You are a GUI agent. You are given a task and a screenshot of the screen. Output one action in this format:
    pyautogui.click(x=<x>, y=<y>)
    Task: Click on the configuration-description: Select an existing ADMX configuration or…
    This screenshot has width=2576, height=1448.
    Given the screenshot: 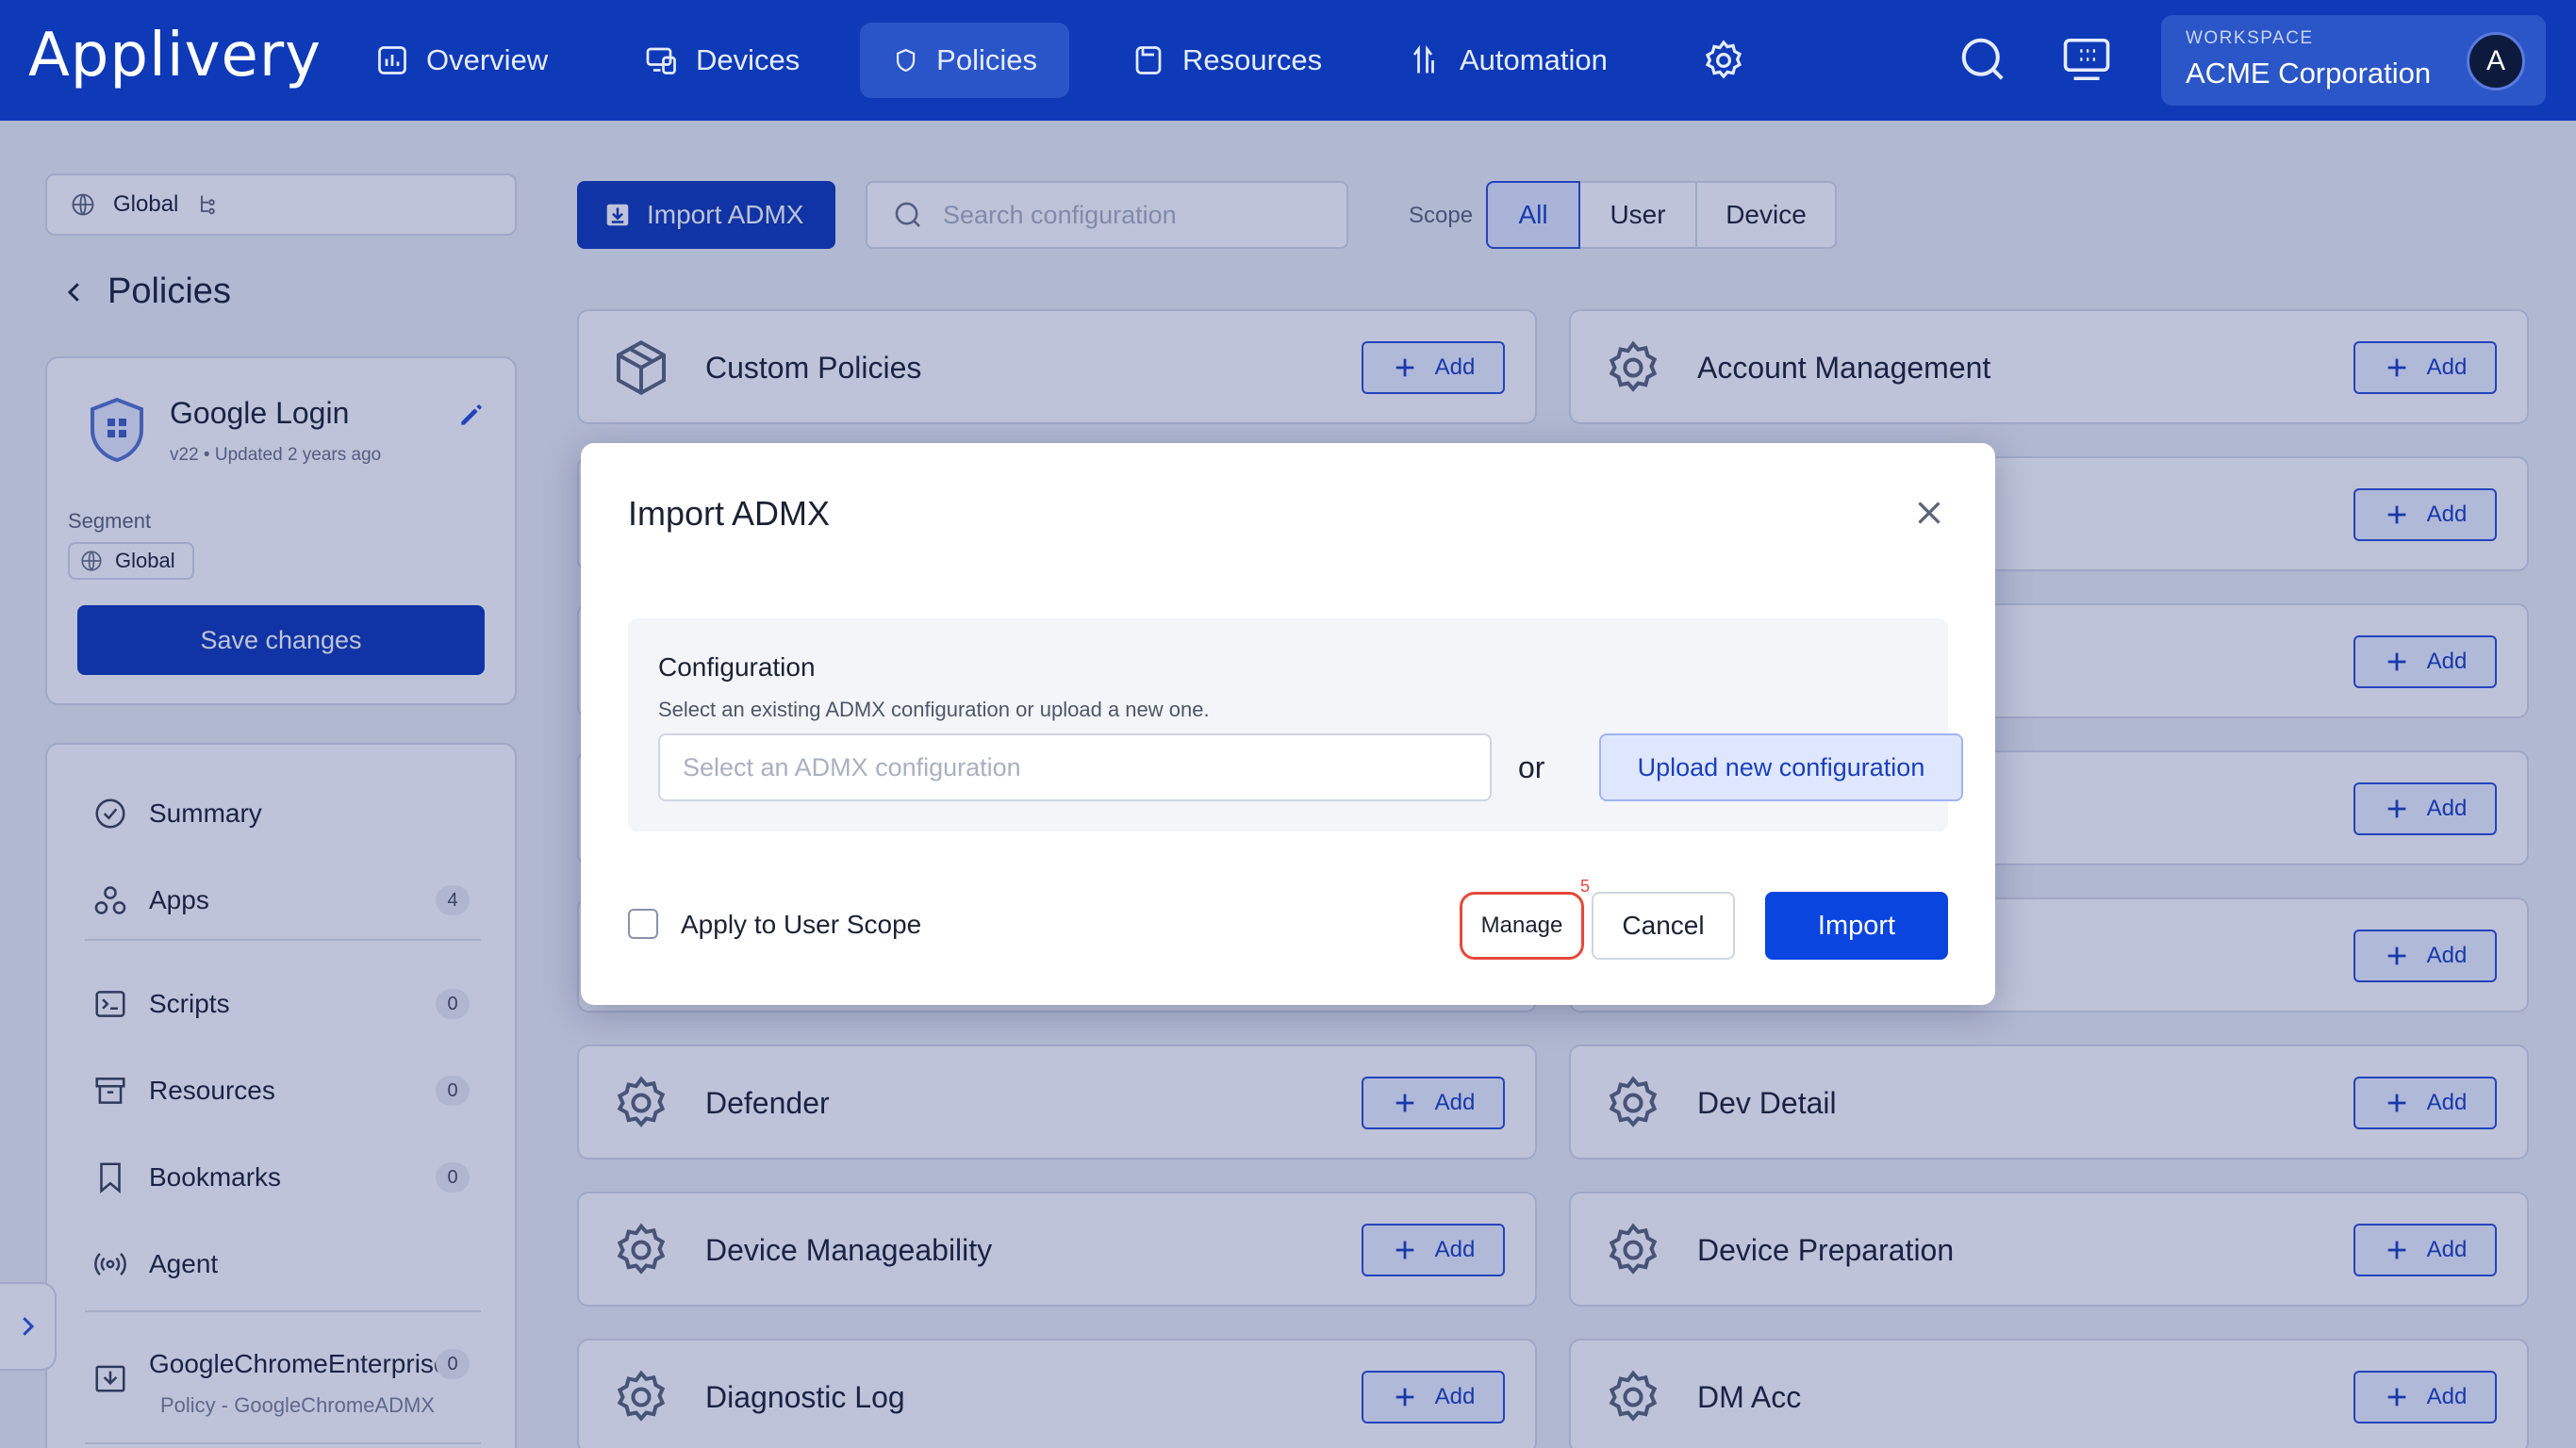 What is the action you would take?
    pyautogui.click(x=934, y=709)
    